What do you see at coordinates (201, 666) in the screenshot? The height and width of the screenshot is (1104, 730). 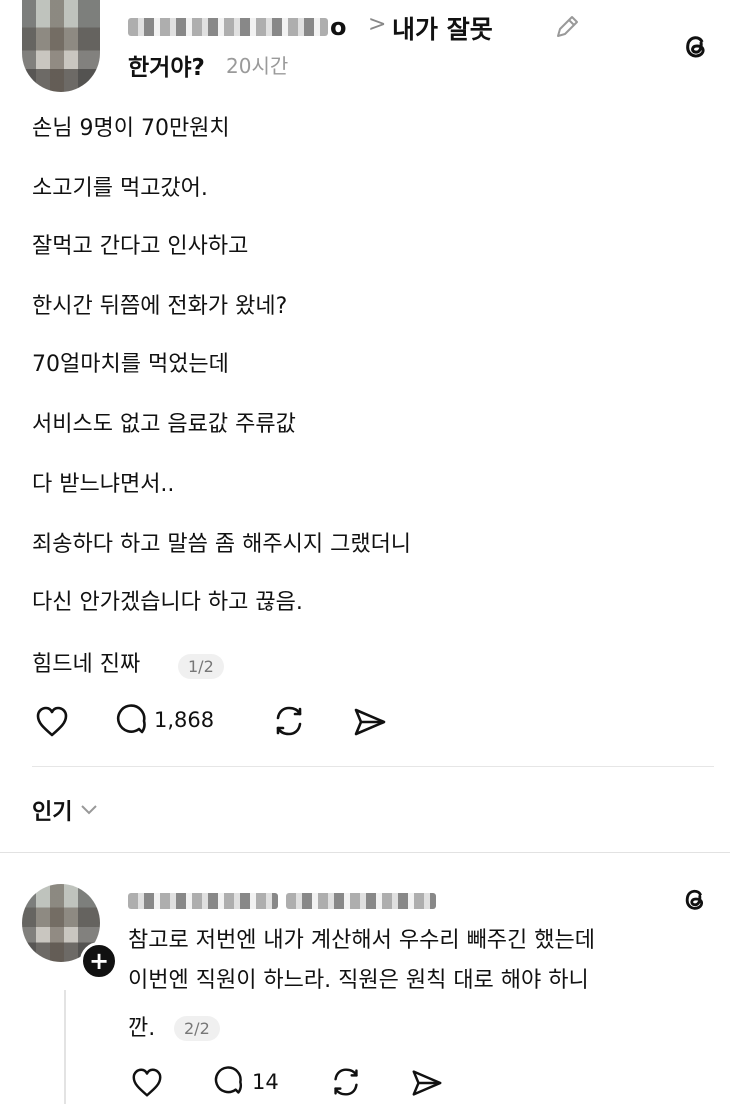 I see `thread-page-indicator: 1/2` at bounding box center [201, 666].